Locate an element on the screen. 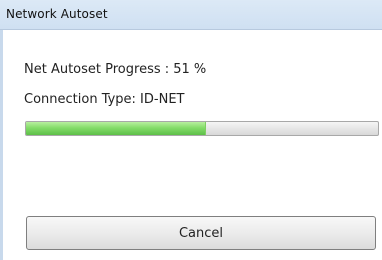 This screenshot has height=260, width=382. progress-bar-fill is located at coordinates (116, 128).